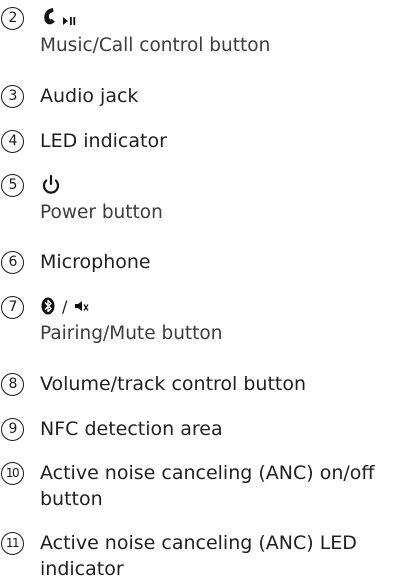 The width and height of the screenshot is (407, 582). Describe the element at coordinates (71, 499) in the screenshot. I see `item-label-line-2: button` at that location.